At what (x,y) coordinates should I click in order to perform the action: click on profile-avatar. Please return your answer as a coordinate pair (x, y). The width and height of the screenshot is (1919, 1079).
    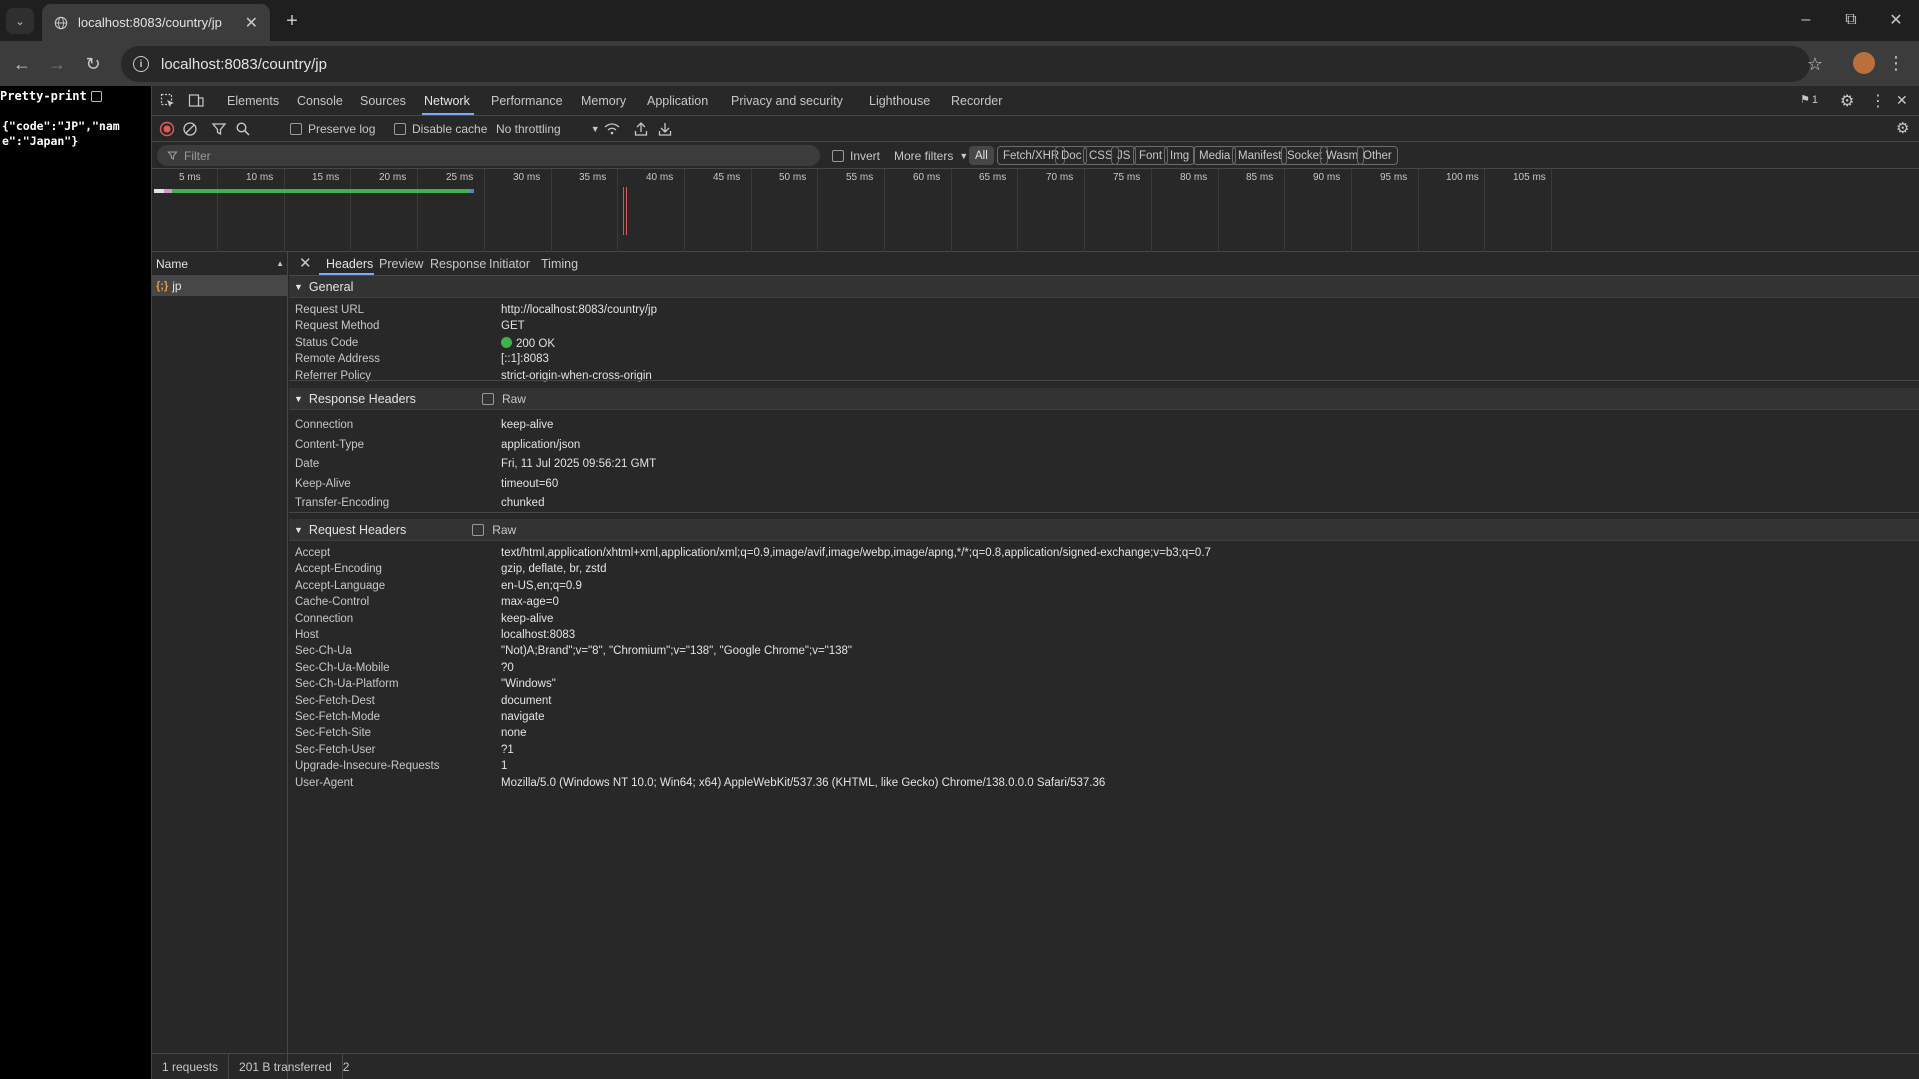
    Looking at the image, I should click on (1864, 63).